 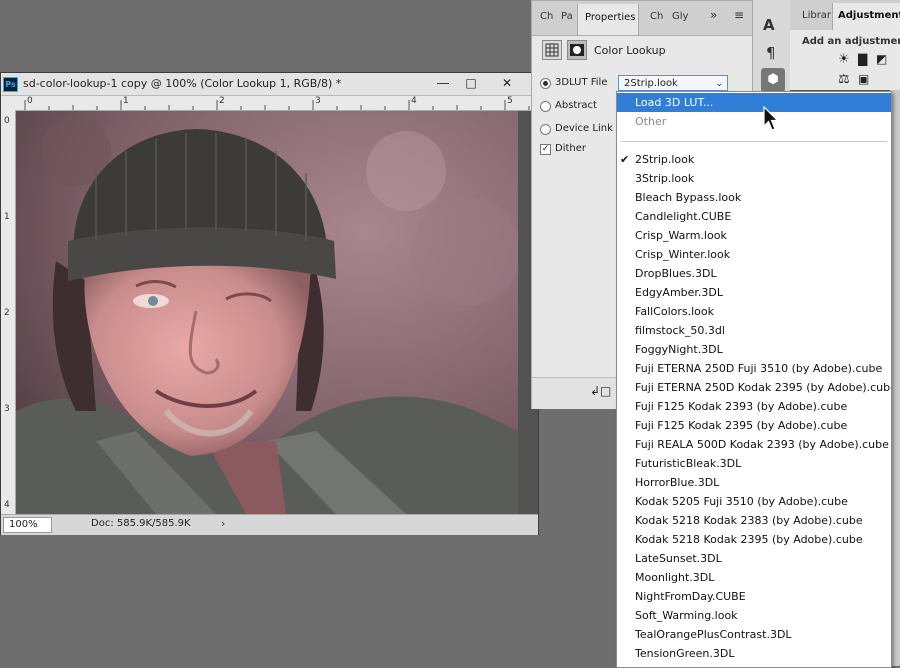 What do you see at coordinates (675, 577) in the screenshot?
I see `menu-item-label: Moonlight.3DL` at bounding box center [675, 577].